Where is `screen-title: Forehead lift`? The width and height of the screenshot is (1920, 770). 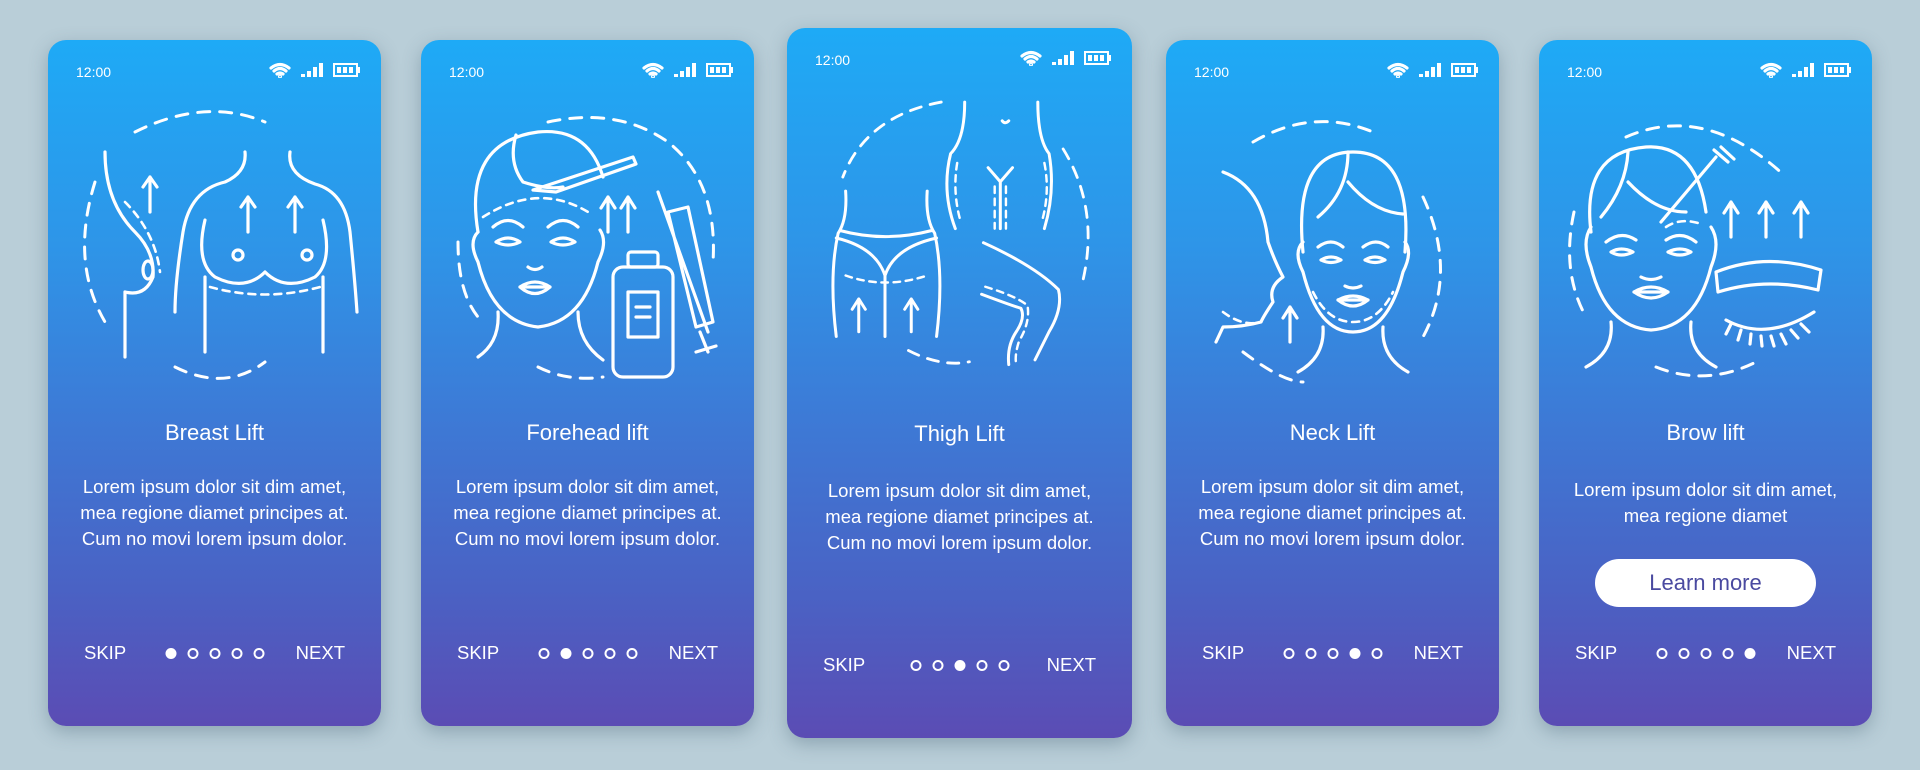
screen-title: Forehead lift is located at coordinates (587, 432).